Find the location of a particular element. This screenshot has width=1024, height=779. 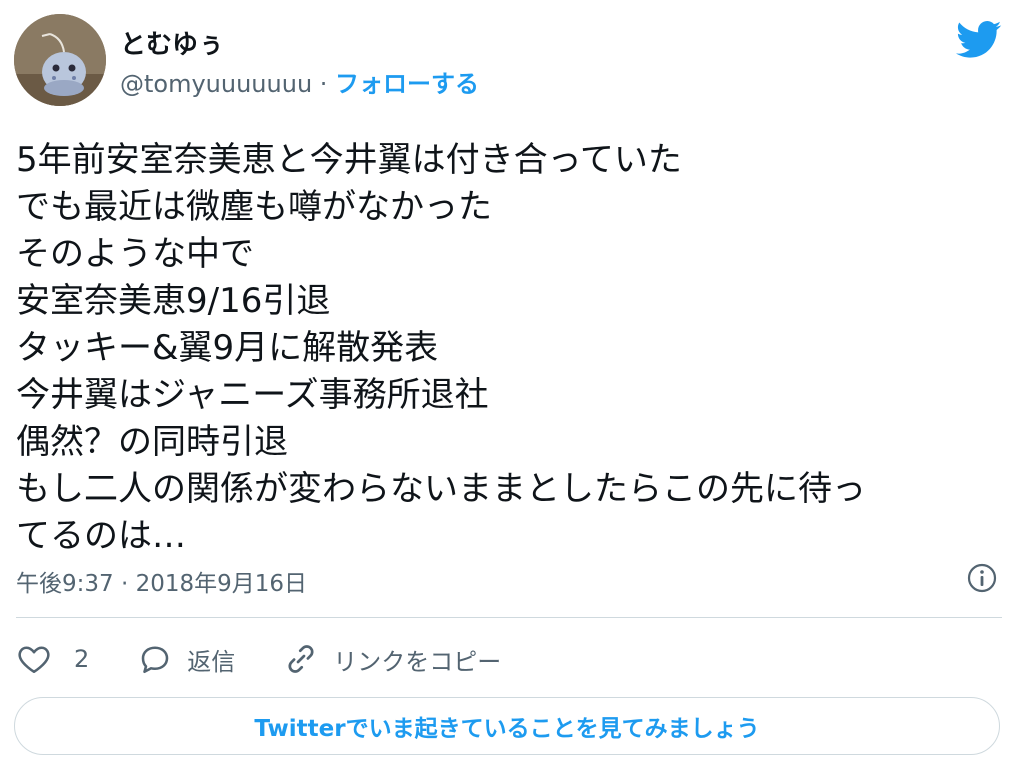

tweet-line: そのような中で is located at coordinates (135, 254).